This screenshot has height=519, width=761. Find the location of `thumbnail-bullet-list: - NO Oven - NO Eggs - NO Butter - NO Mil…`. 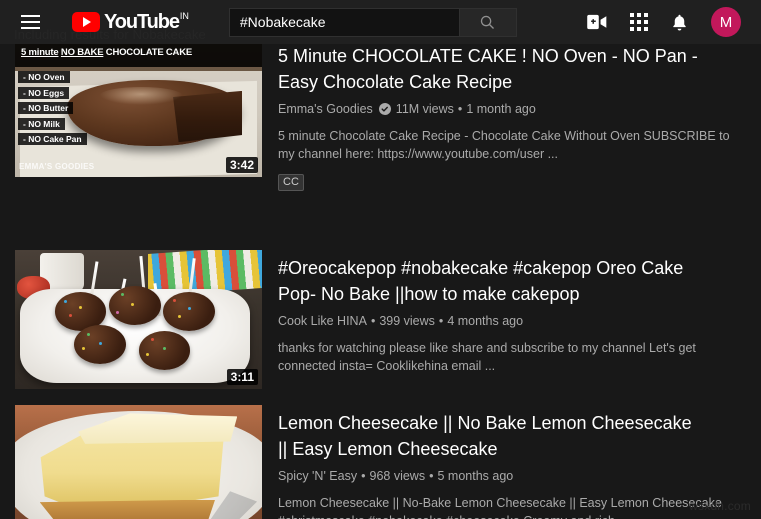

thumbnail-bullet-list: - NO Oven - NO Eggs - NO Butter - NO Mil… is located at coordinates (52, 108).